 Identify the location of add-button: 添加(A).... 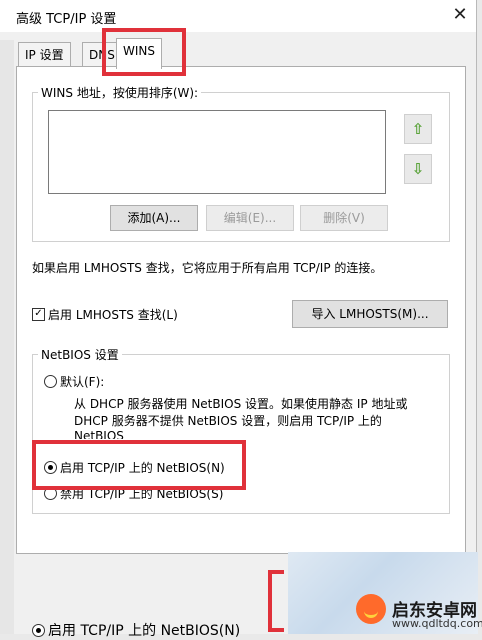
(154, 218).